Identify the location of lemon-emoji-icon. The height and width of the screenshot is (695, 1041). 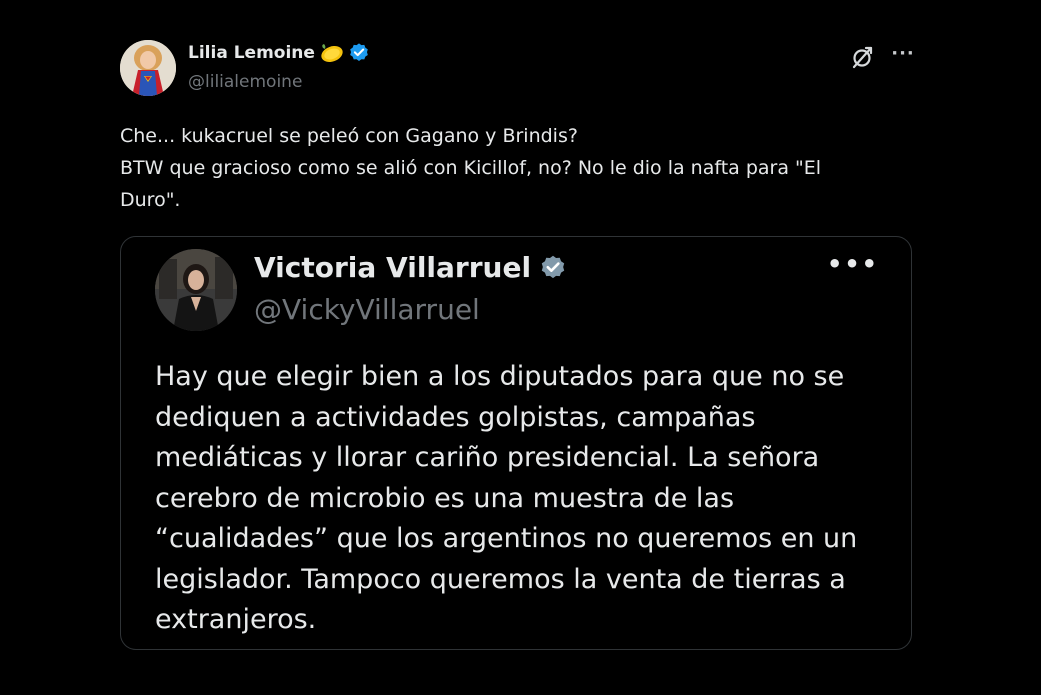
(332, 53).